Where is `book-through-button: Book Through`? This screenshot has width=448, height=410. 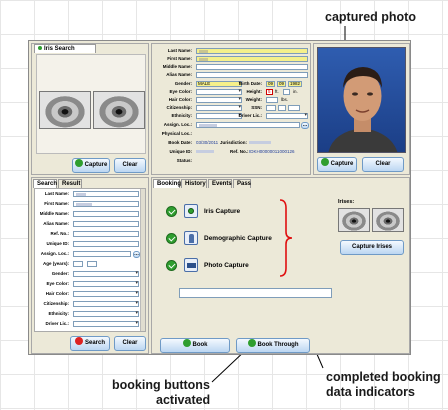 book-through-button: Book Through is located at coordinates (273, 345).